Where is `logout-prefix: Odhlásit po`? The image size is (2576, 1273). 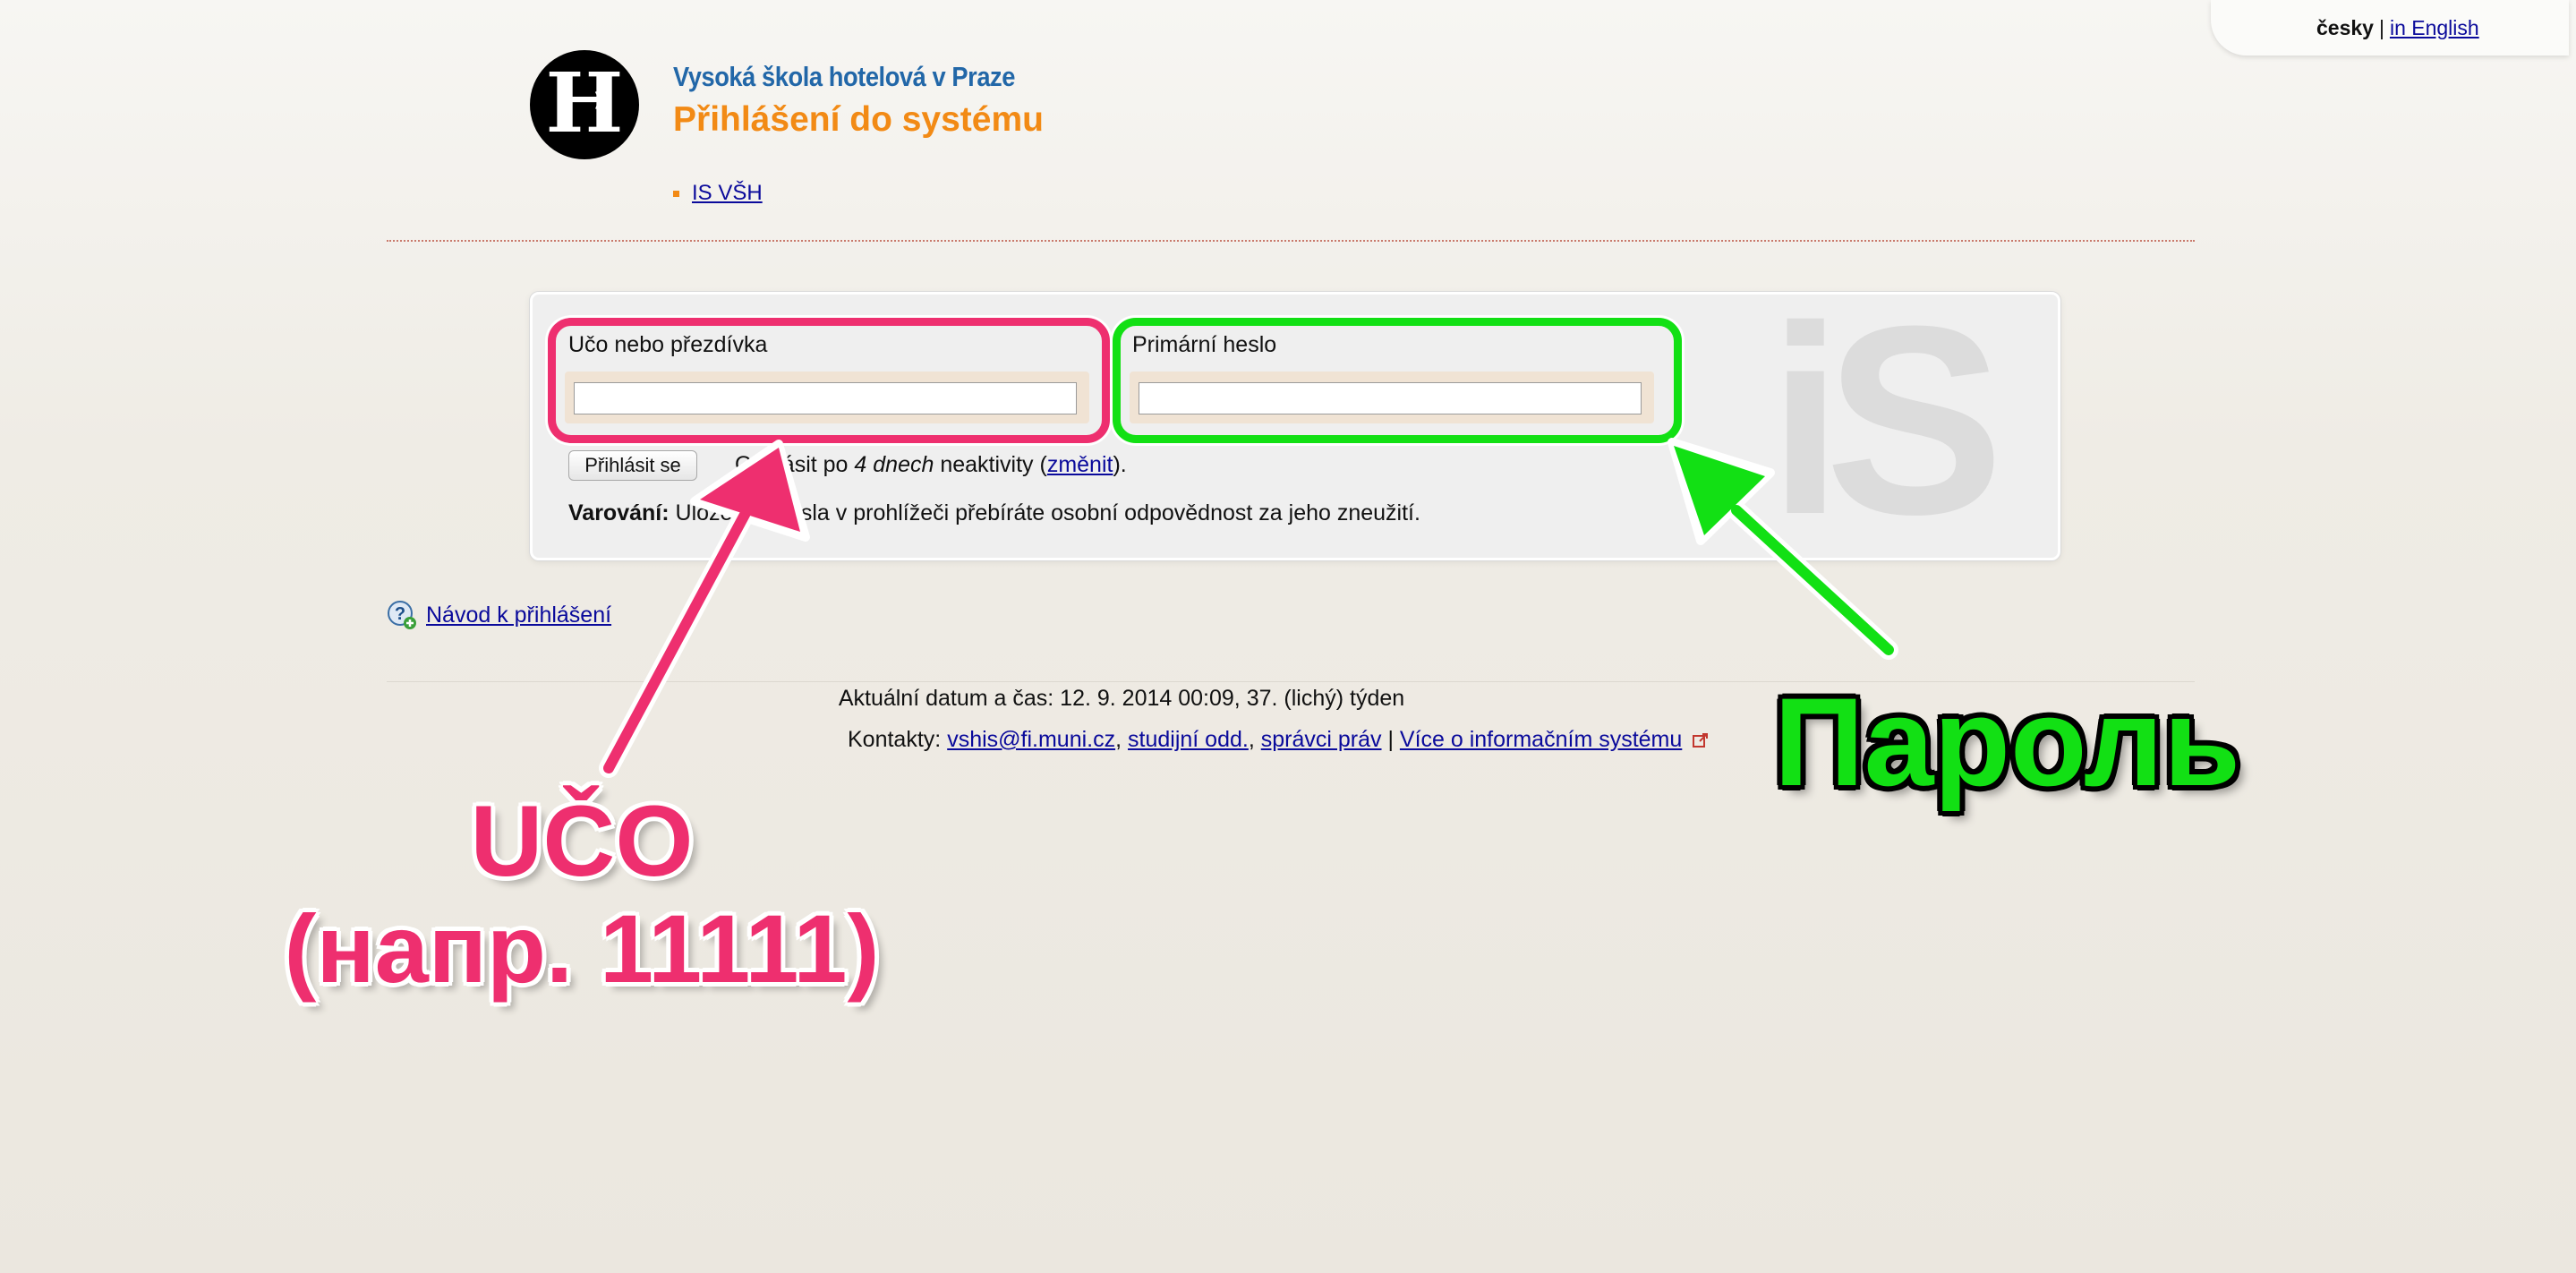 logout-prefix: Odhlásit po is located at coordinates (792, 464).